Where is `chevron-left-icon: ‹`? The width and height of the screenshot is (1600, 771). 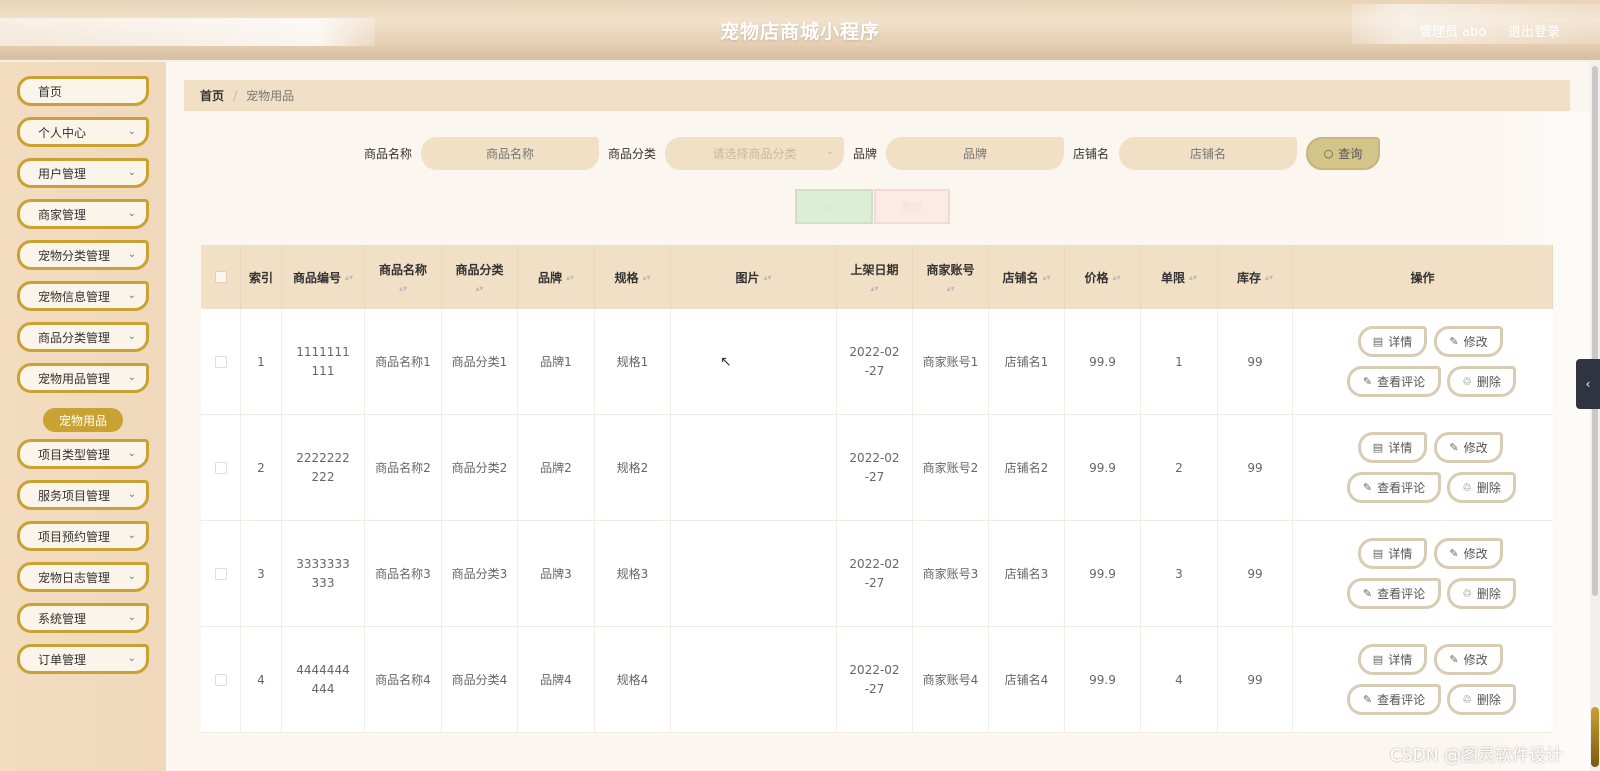
chevron-left-icon: ‹ is located at coordinates (1588, 384).